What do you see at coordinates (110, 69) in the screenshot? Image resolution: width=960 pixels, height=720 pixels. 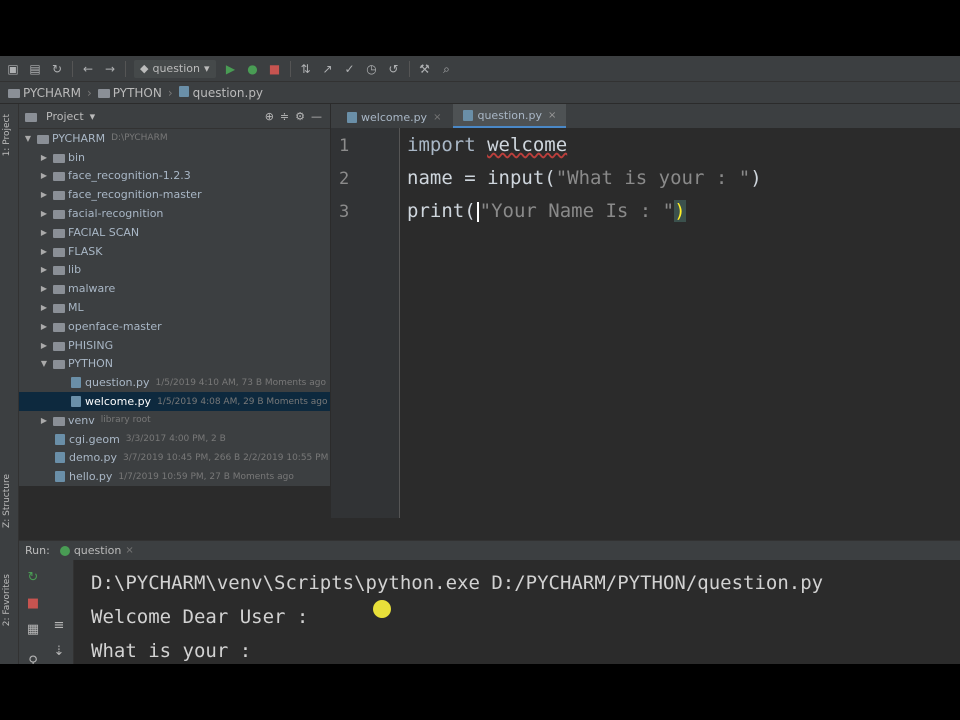 I see `forward-icon: →` at bounding box center [110, 69].